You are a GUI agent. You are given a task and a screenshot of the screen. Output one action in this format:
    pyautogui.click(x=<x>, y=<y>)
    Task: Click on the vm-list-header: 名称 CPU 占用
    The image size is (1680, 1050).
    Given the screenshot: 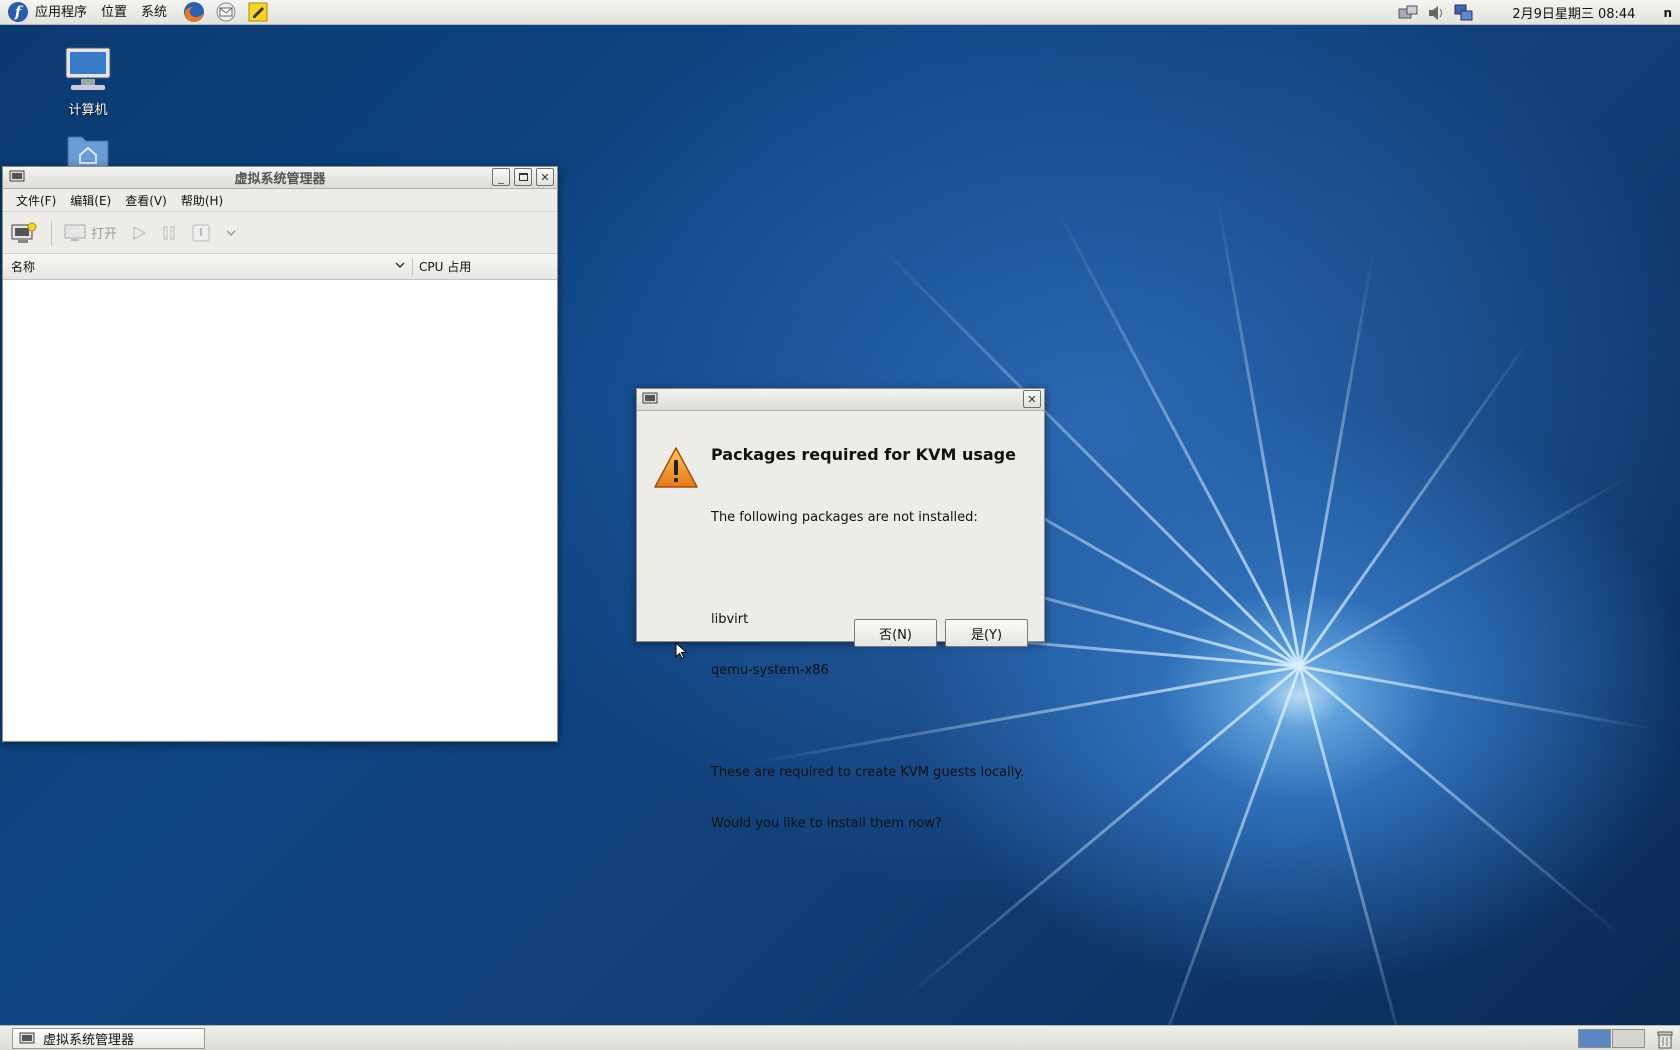 What is the action you would take?
    pyautogui.click(x=280, y=267)
    